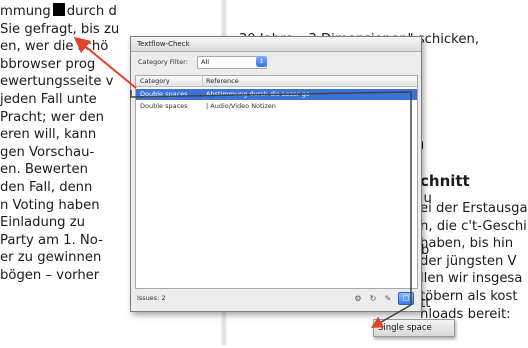  I want to click on text-fragment: durch d, so click(91, 11).